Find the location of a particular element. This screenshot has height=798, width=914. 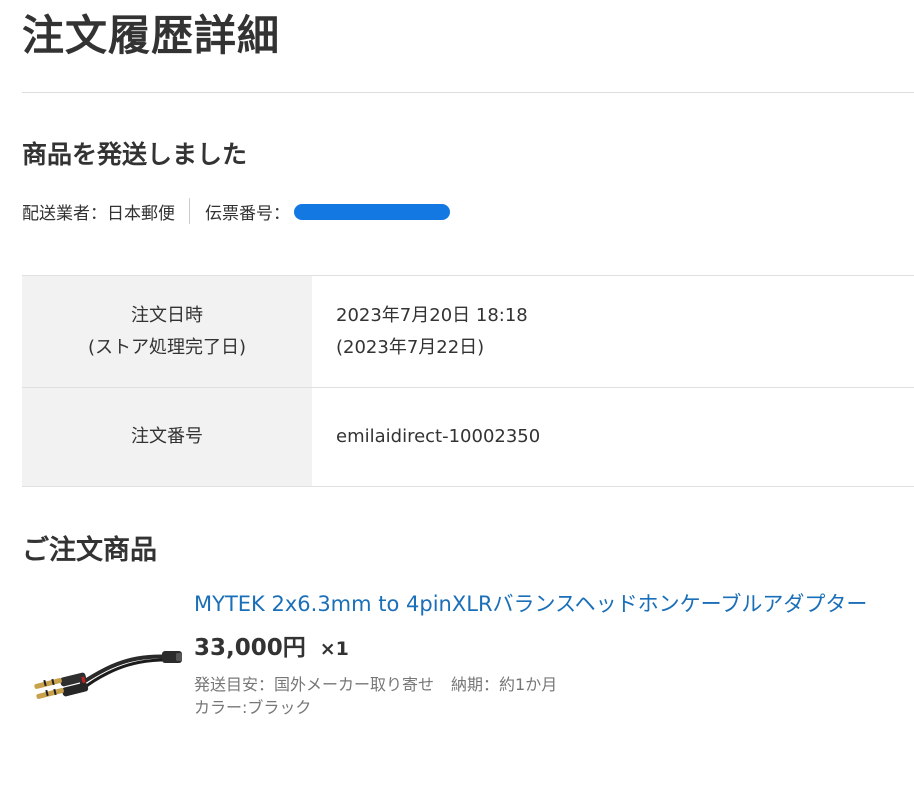

lead-time: 納期：約1か月 is located at coordinates (504, 684).